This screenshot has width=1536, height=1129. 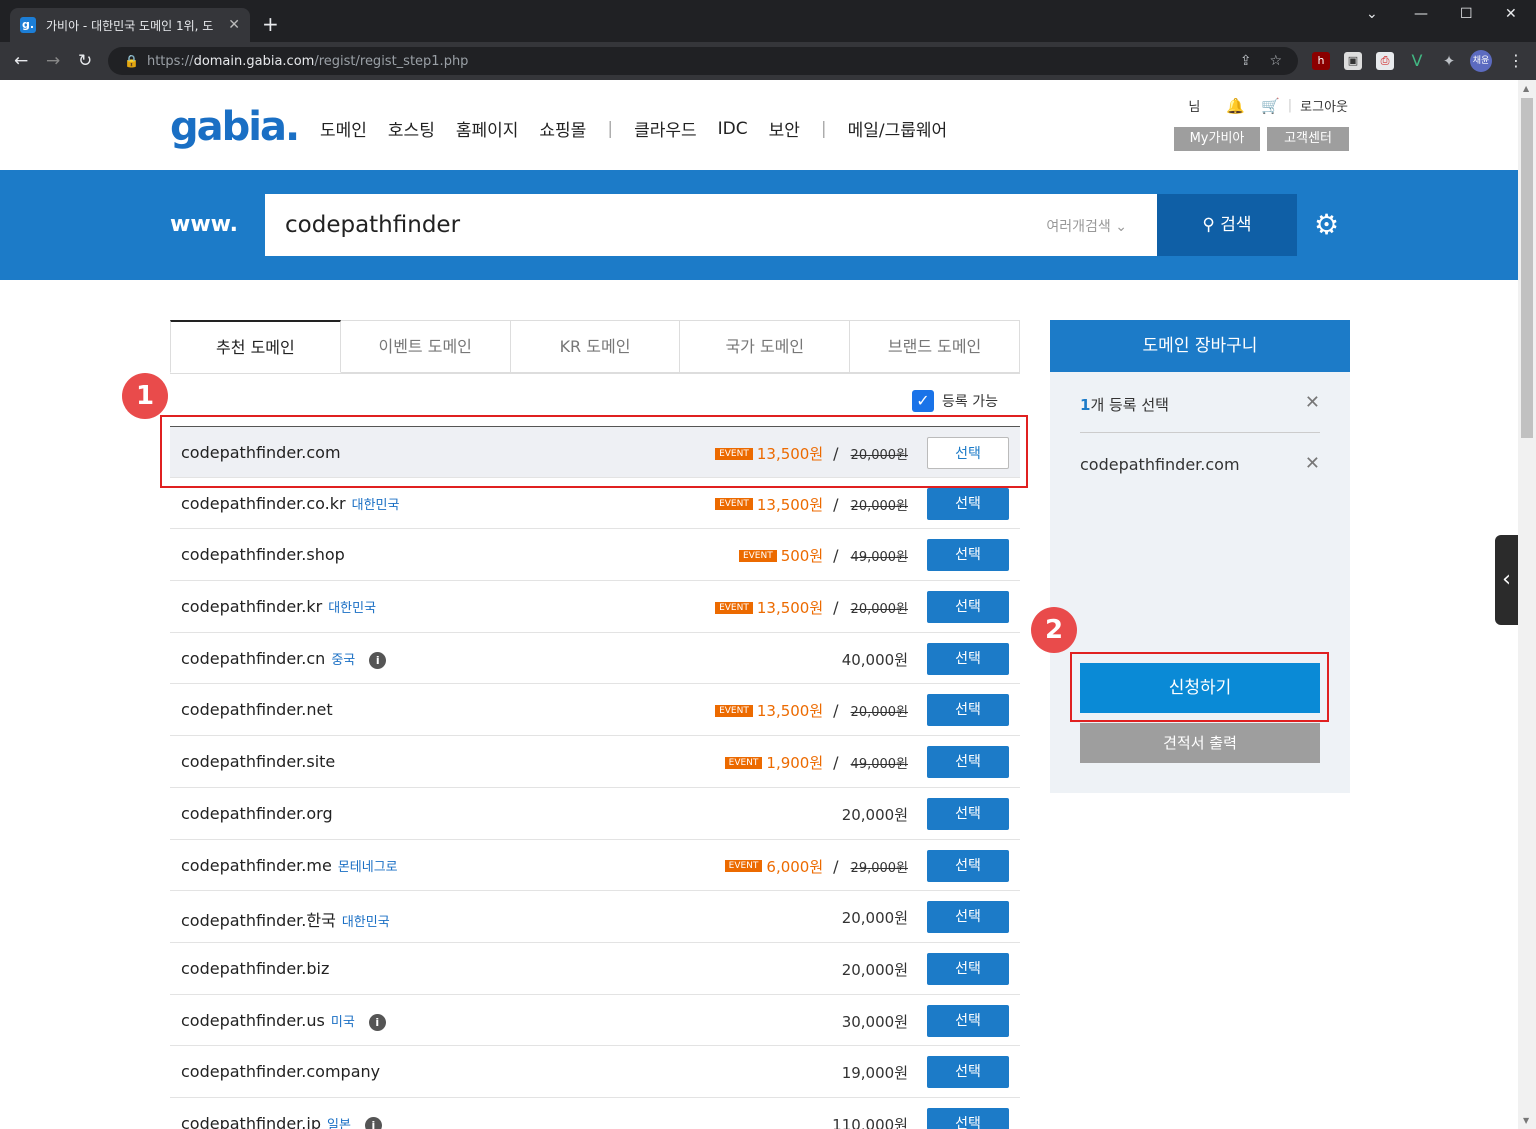 What do you see at coordinates (391, 61) in the screenshot?
I see `url-path: /regist/regist_step1.php` at bounding box center [391, 61].